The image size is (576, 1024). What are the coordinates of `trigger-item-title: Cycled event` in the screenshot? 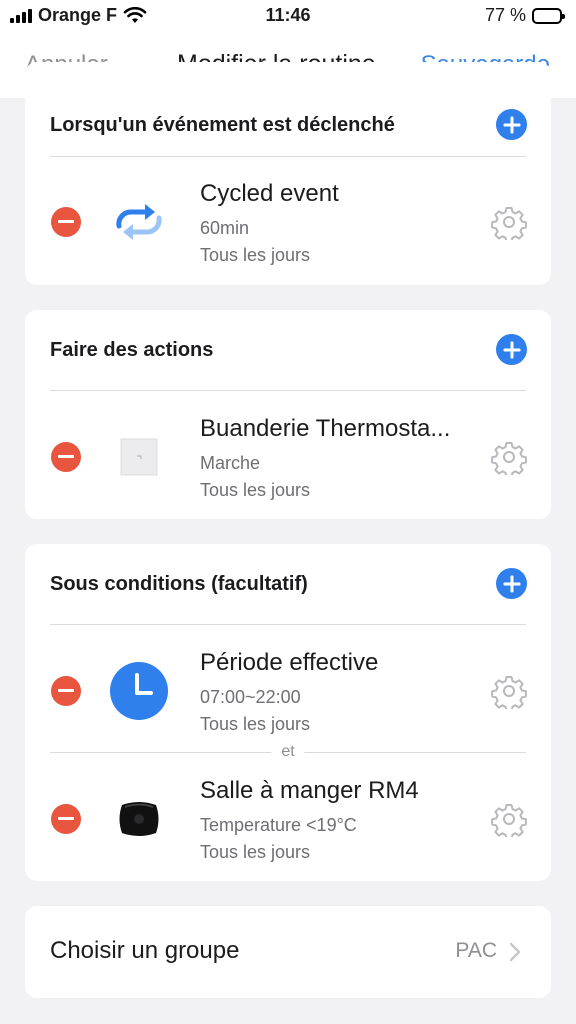 It's located at (269, 193).